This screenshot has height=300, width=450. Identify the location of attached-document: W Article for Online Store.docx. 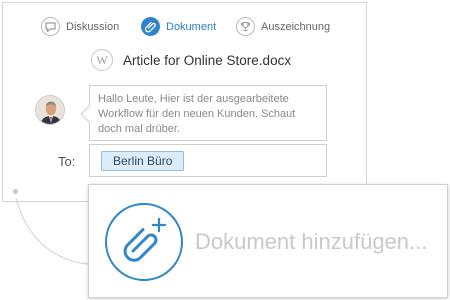
(191, 60).